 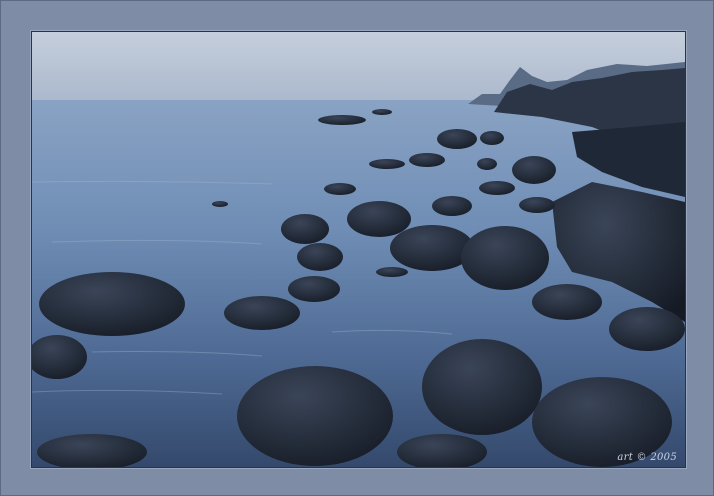 What do you see at coordinates (647, 457) in the screenshot?
I see `photo-signature: art © 2005` at bounding box center [647, 457].